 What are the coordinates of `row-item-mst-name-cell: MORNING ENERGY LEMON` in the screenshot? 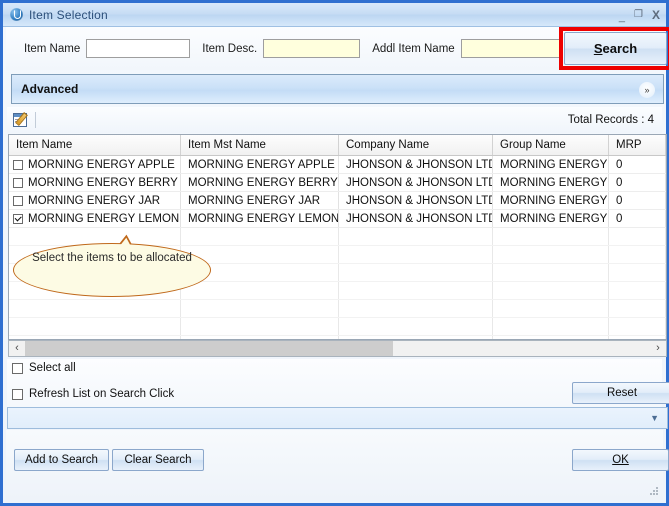 It's located at (260, 218).